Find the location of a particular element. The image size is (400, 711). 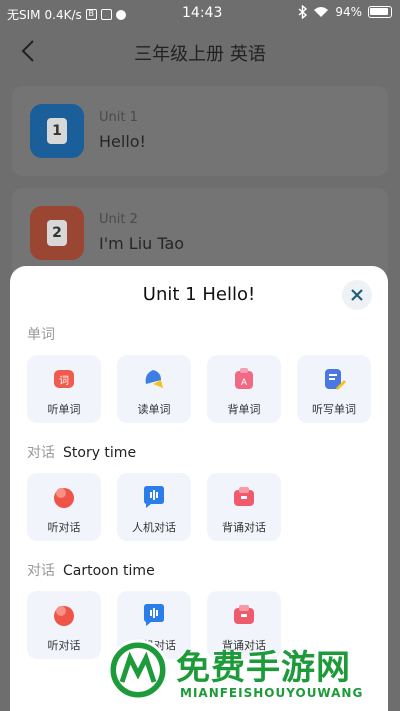

close-button is located at coordinates (357, 295).